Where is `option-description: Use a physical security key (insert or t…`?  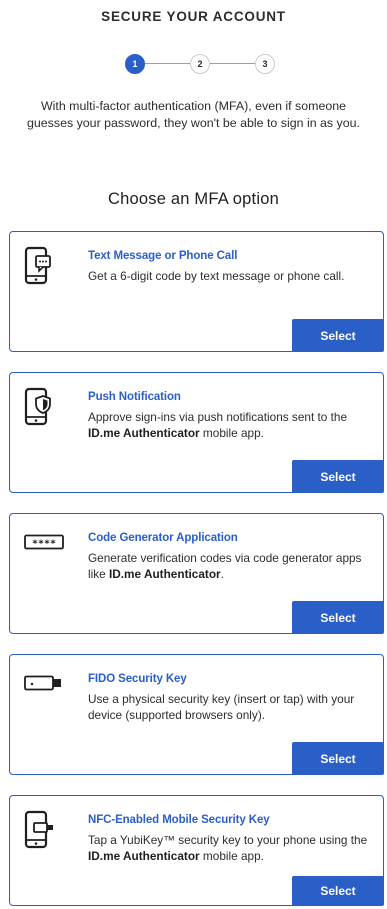 option-description: Use a physical security key (insert or t… is located at coordinates (221, 707).